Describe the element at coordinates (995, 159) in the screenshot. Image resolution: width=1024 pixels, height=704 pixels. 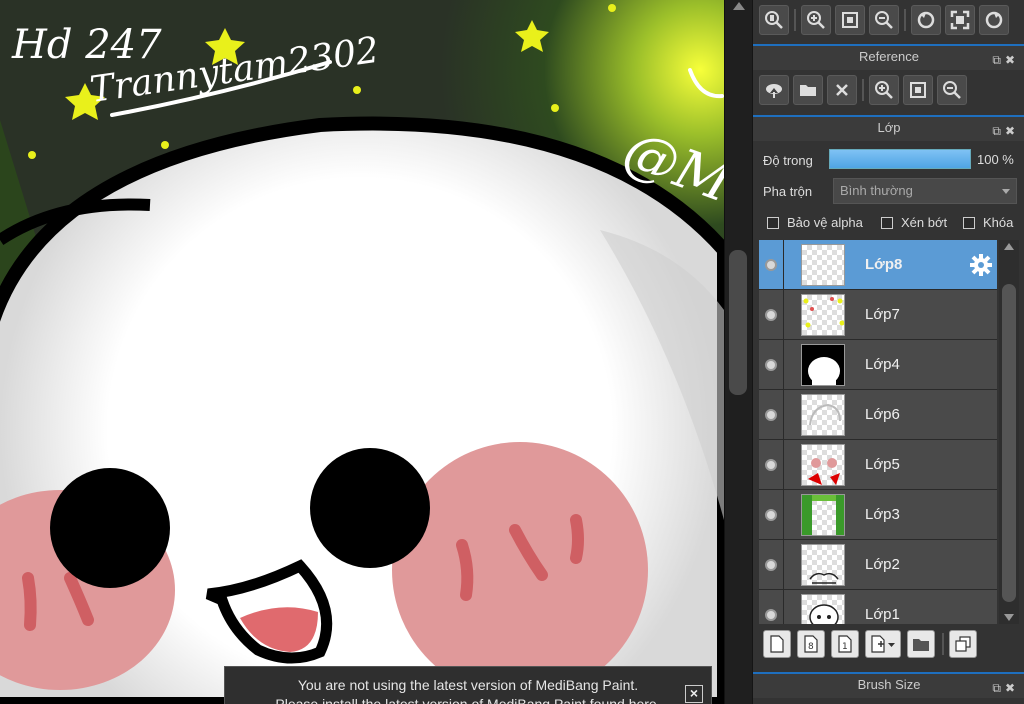
I see `opacity-value: 100 %` at that location.